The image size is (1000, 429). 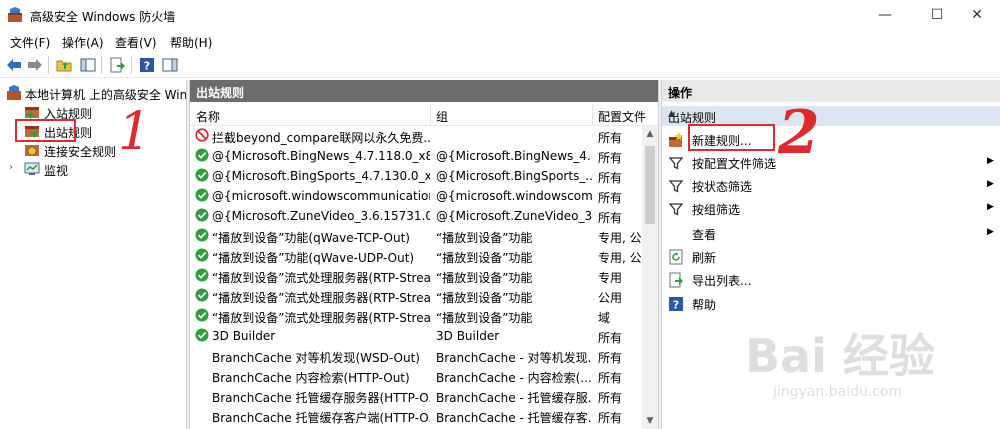 I want to click on up-folder-icon, so click(x=64, y=65).